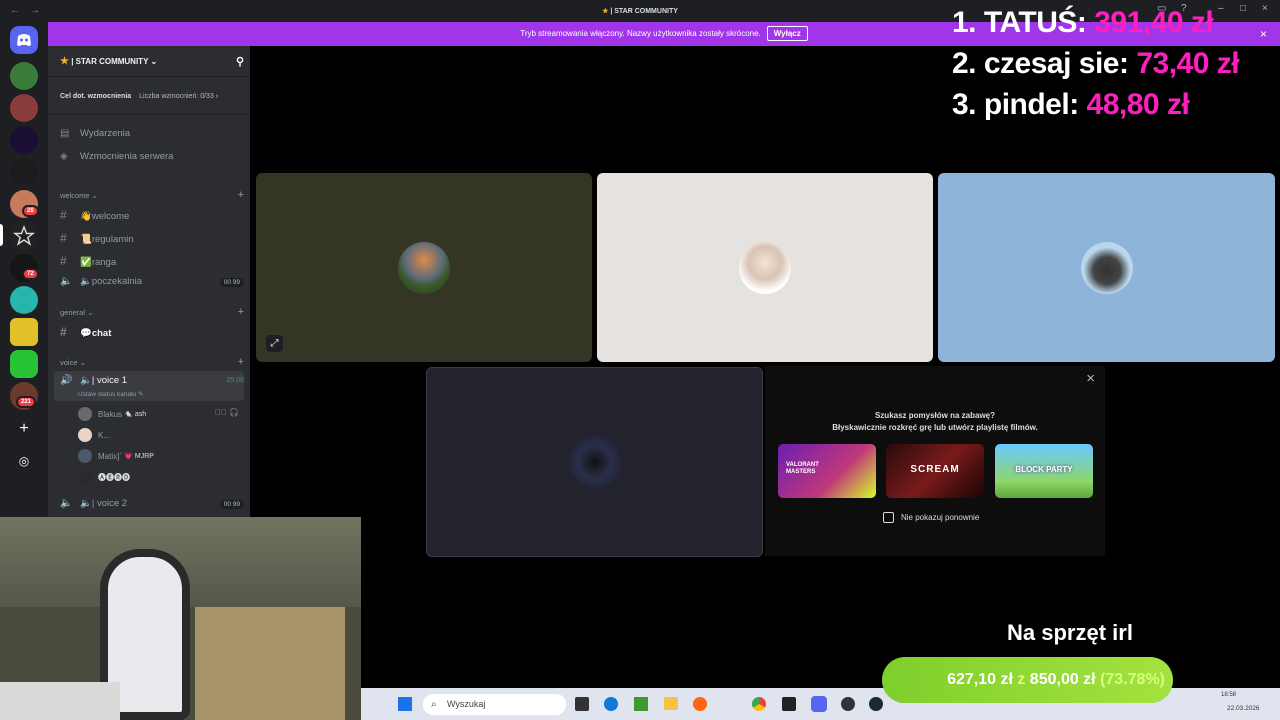  What do you see at coordinates (819, 704) in the screenshot?
I see `discord-taskbar-icon` at bounding box center [819, 704].